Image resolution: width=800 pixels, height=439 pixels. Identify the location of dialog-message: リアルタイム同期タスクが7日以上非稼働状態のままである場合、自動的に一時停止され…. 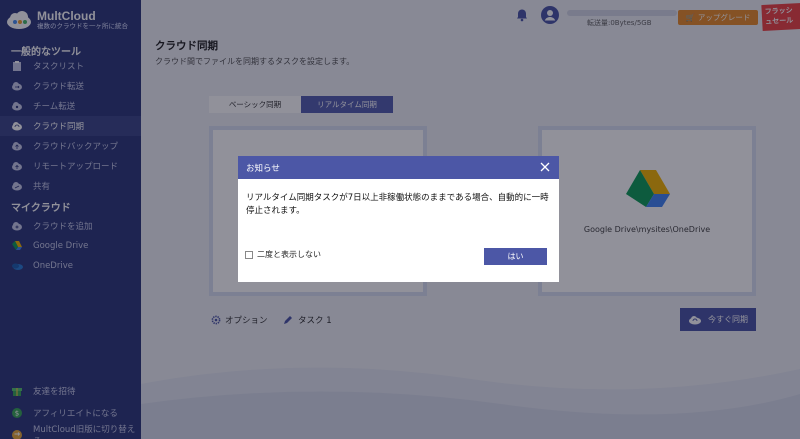
(397, 204).